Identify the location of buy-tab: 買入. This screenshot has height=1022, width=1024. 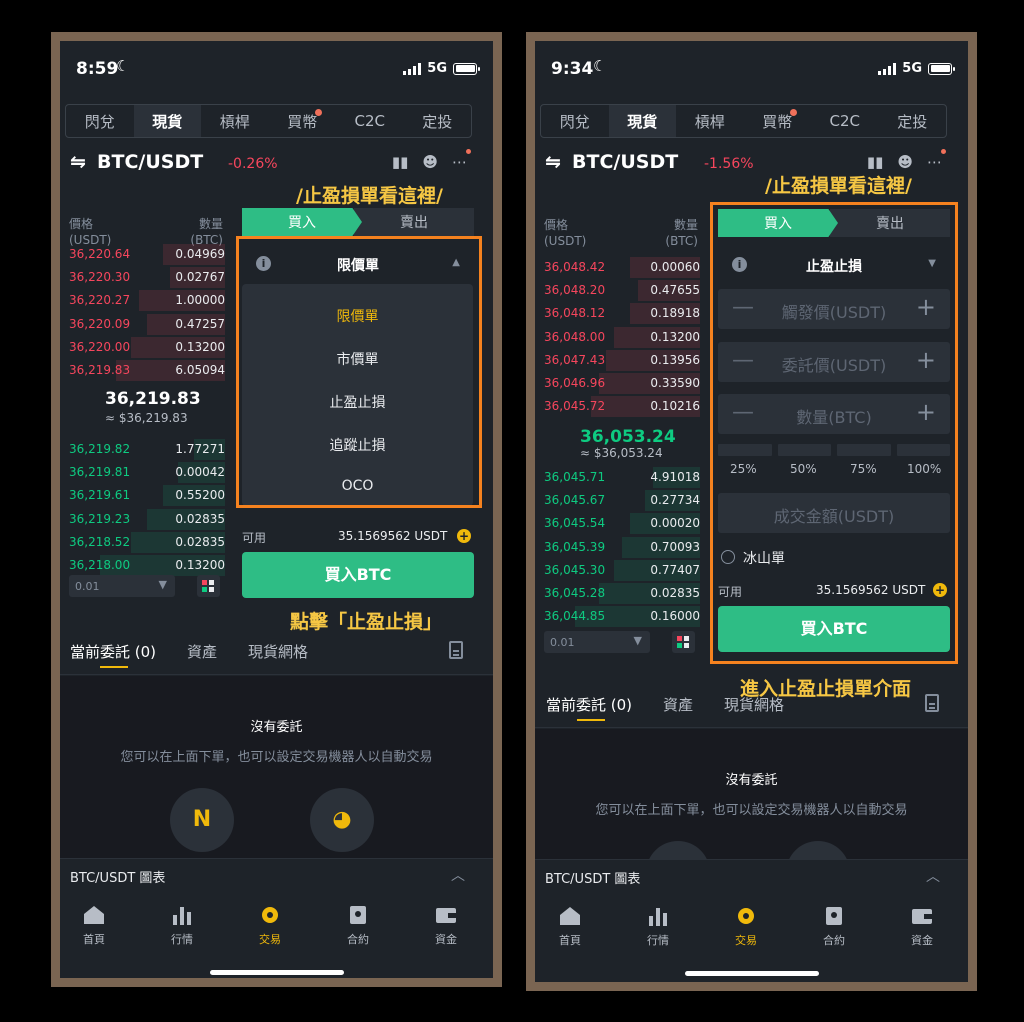
(302, 222).